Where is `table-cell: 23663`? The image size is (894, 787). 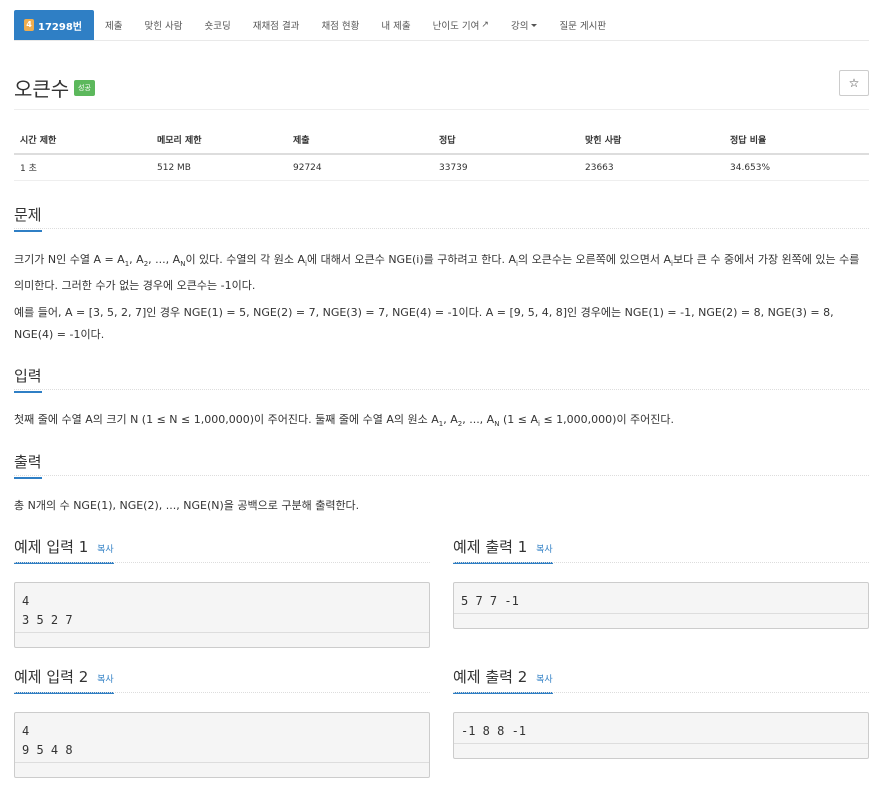 table-cell: 23663 is located at coordinates (651, 167).